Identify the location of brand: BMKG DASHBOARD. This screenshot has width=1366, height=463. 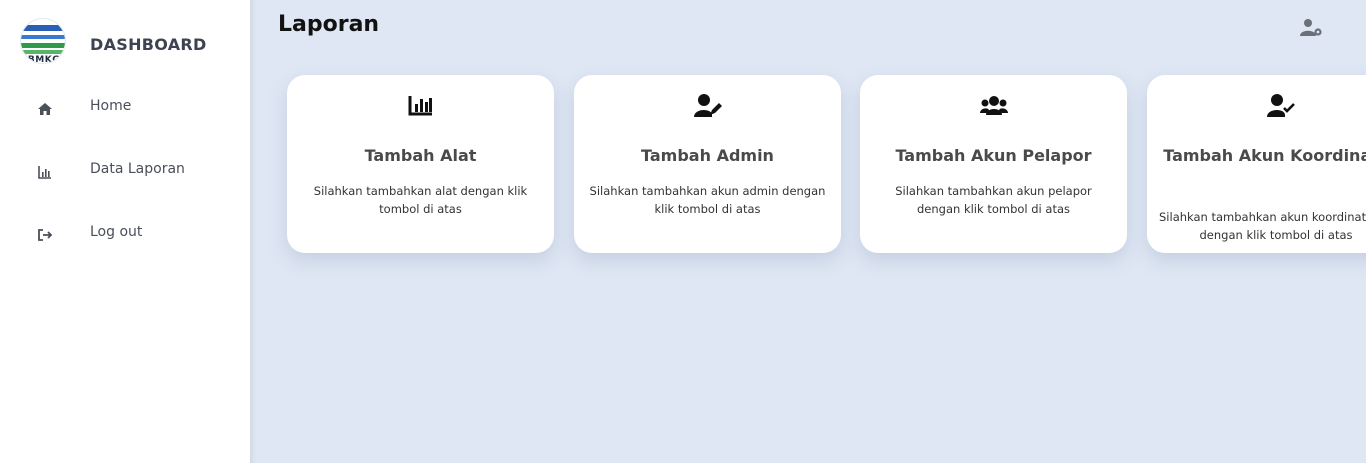
(118, 43).